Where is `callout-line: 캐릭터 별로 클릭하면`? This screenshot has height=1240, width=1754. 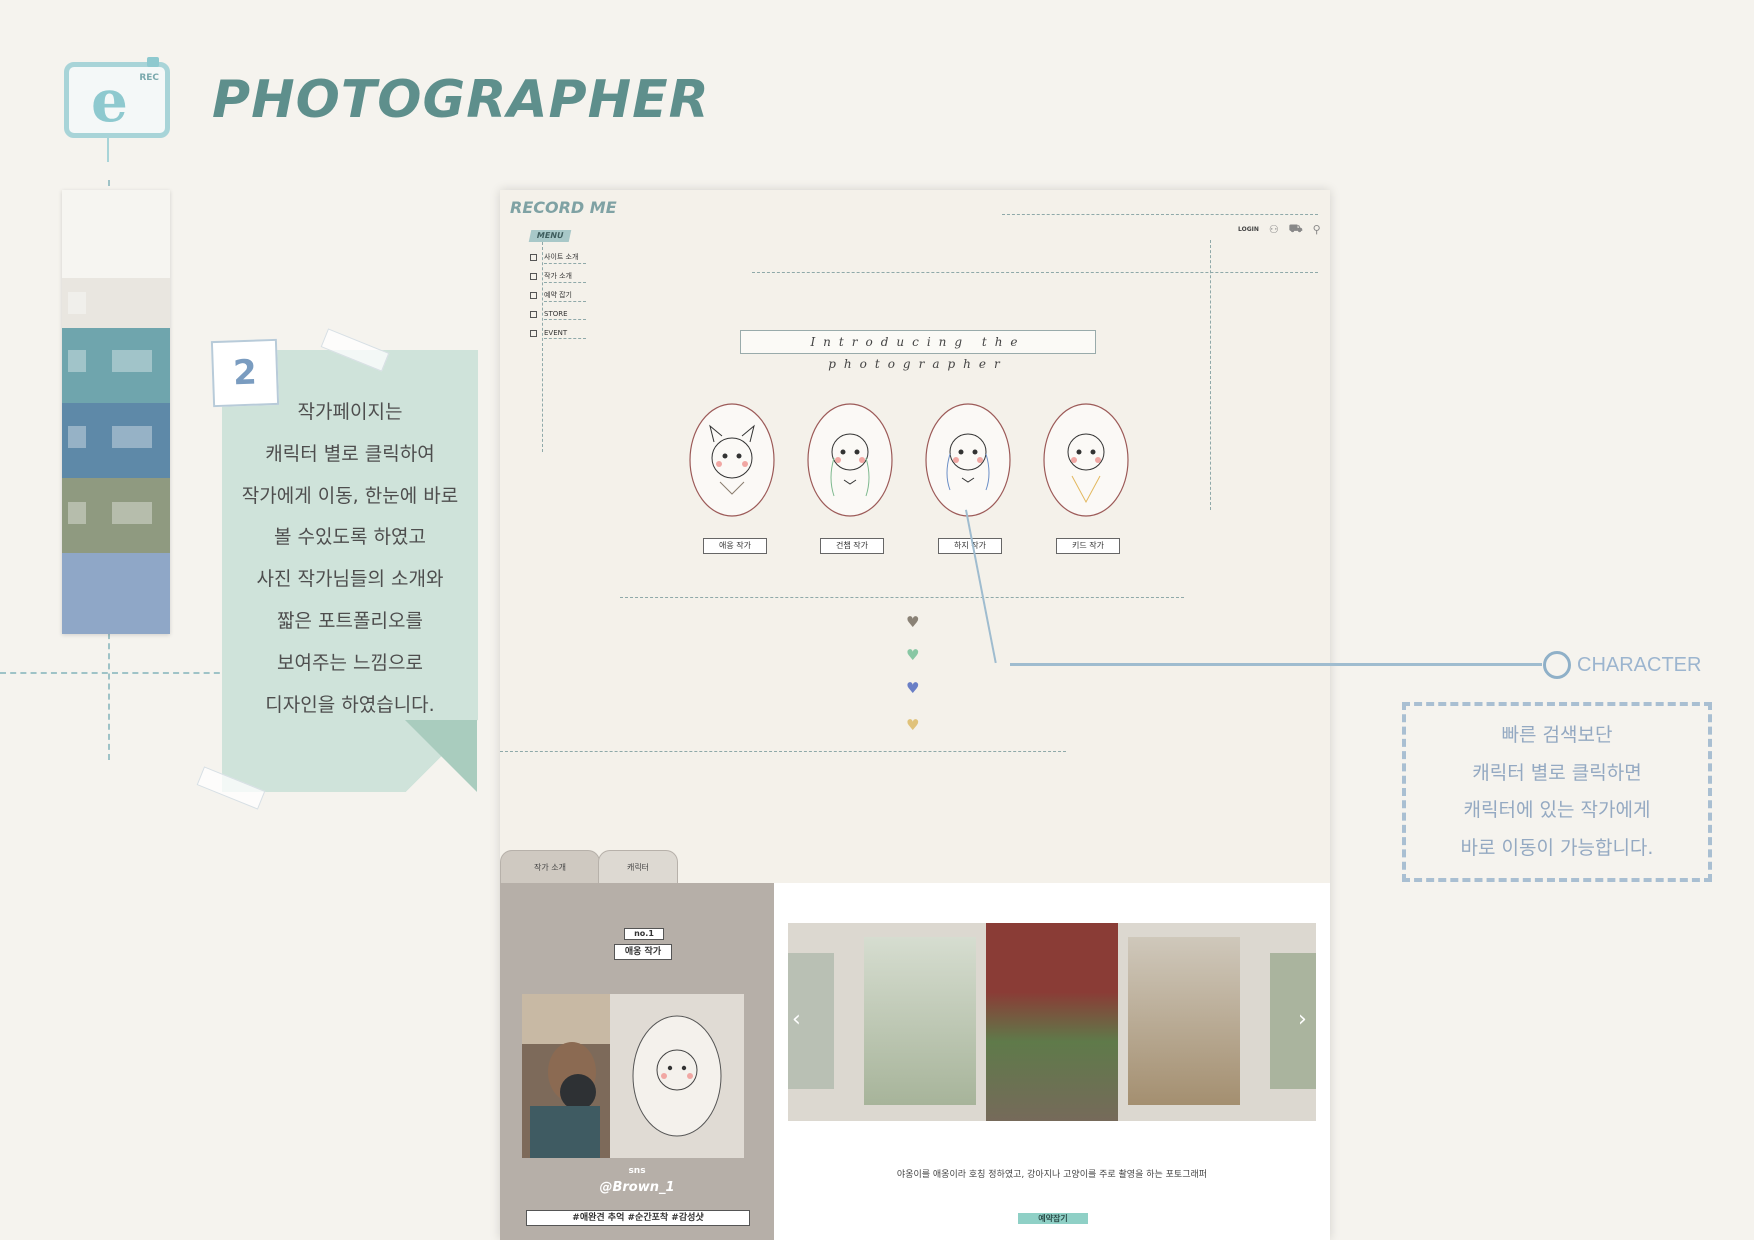 callout-line: 캐릭터 별로 클릭하면 is located at coordinates (1557, 772).